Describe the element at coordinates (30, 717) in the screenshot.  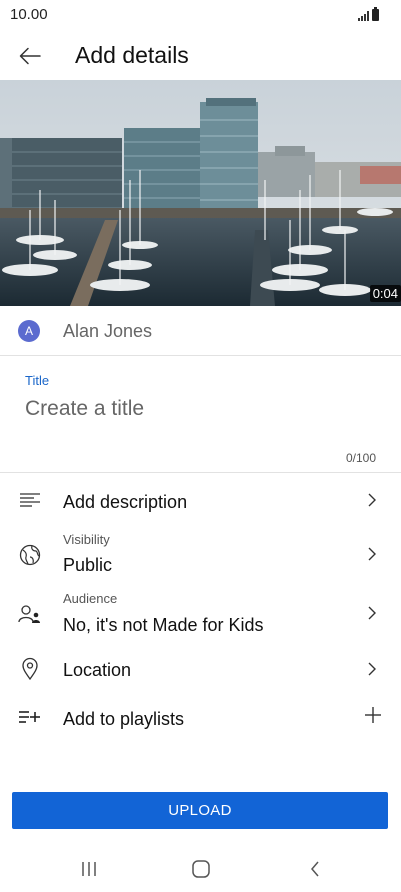
I see `playlist-add-icon` at that location.